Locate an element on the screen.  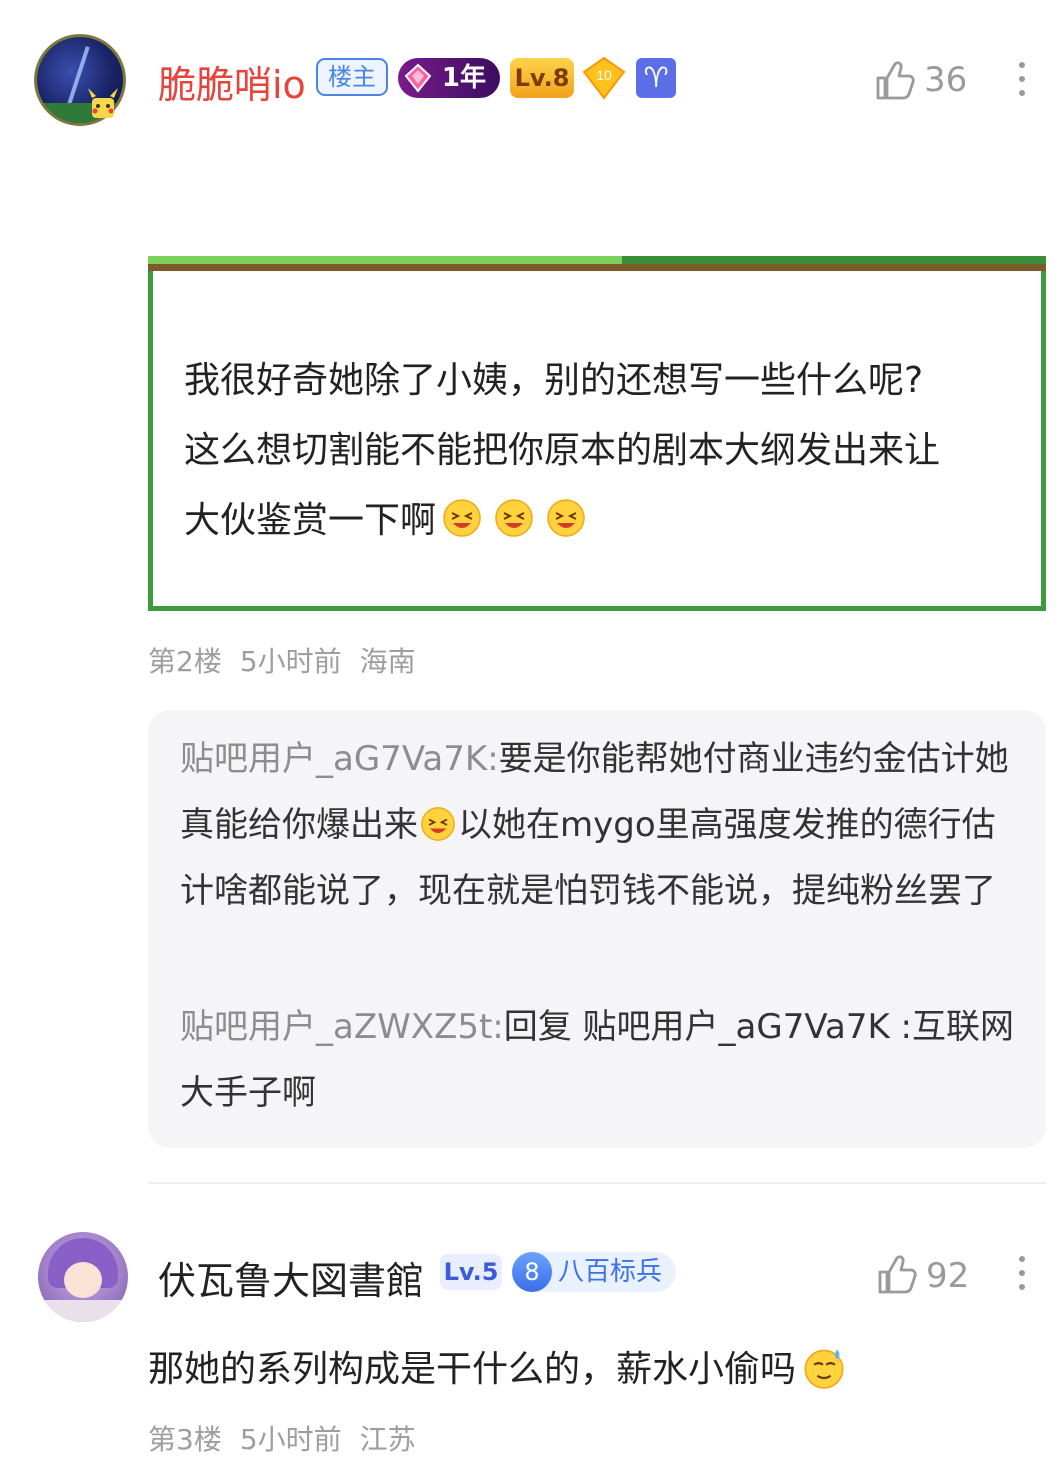
like-count: 36 is located at coordinates (946, 80).